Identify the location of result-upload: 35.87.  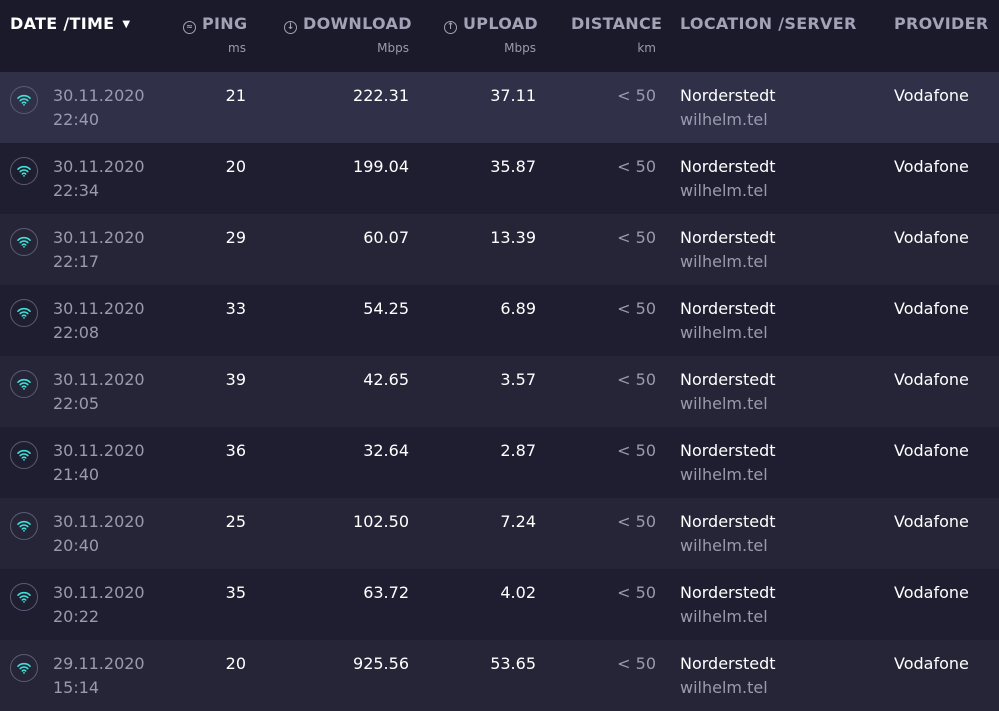
(513, 166).